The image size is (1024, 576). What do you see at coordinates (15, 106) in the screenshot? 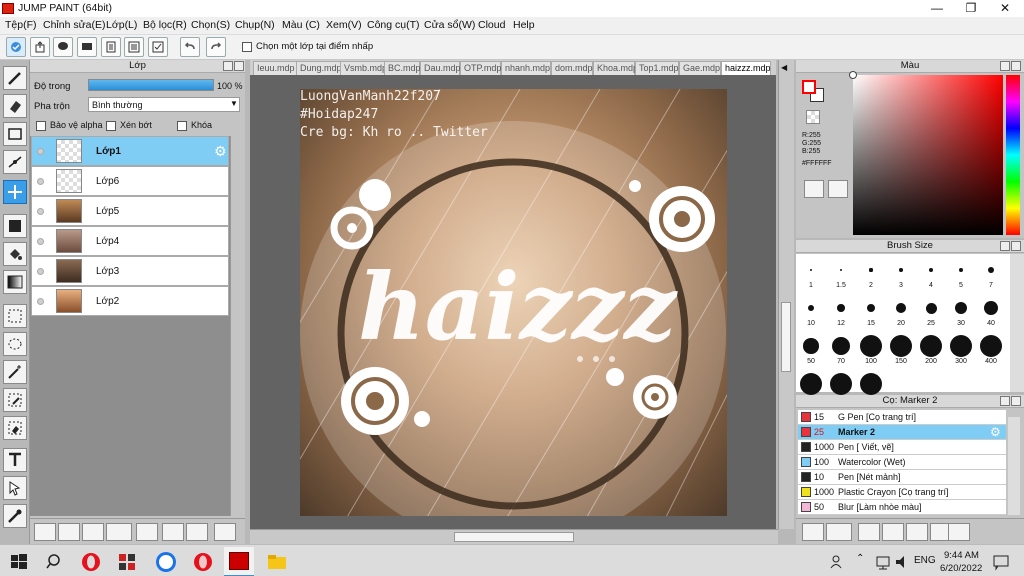
I see `eraser-tool-icon` at bounding box center [15, 106].